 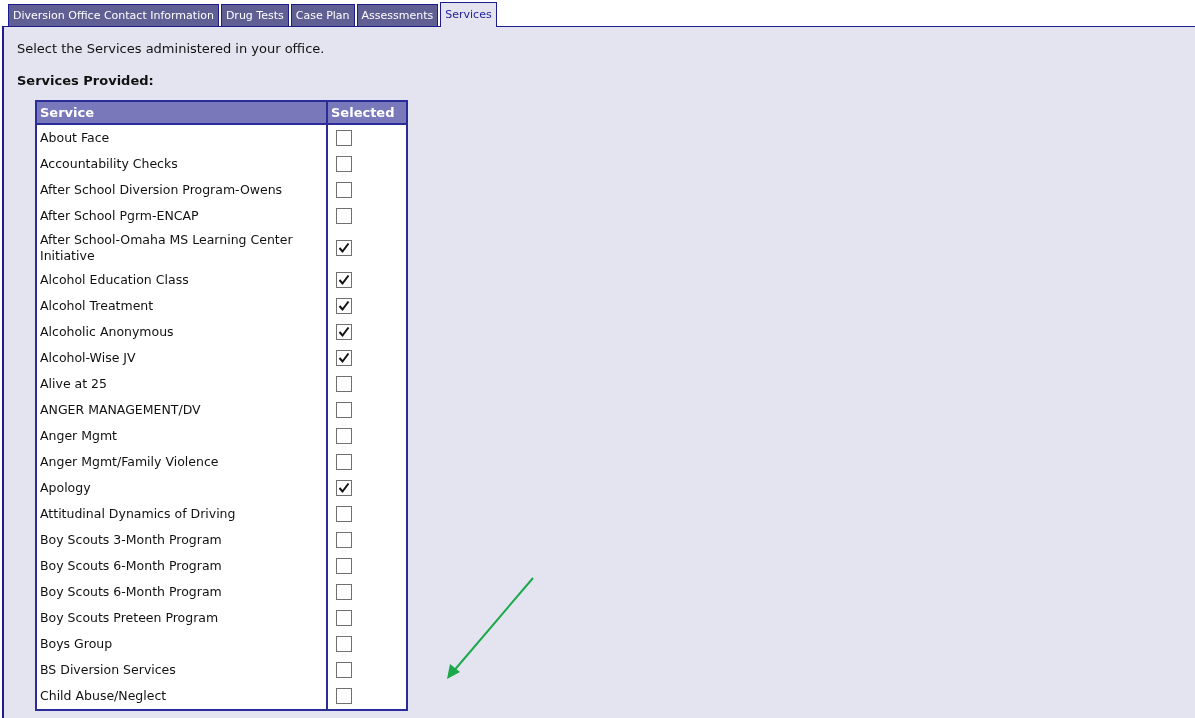 What do you see at coordinates (181, 332) in the screenshot?
I see `service-name: Alcoholic Anonymous` at bounding box center [181, 332].